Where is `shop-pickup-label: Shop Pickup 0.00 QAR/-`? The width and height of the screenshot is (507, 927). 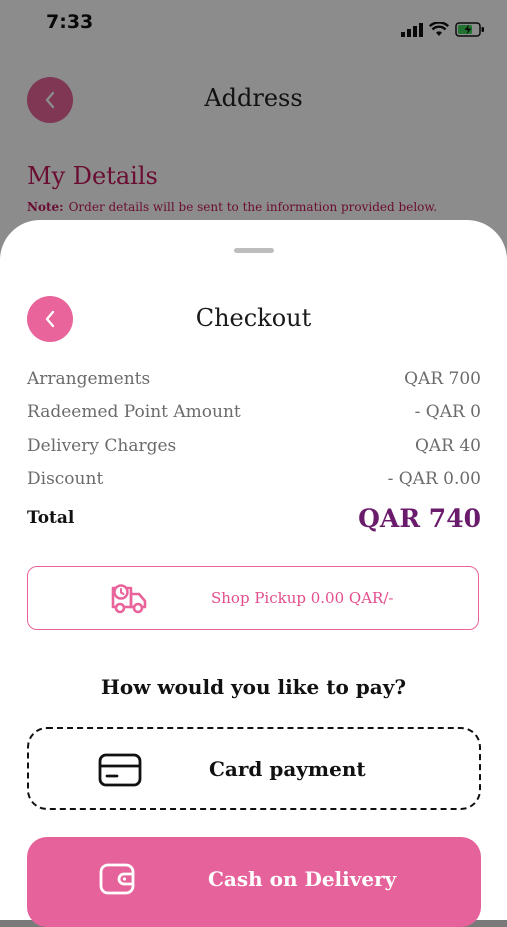
shop-pickup-label: Shop Pickup 0.00 QAR/- is located at coordinates (302, 598).